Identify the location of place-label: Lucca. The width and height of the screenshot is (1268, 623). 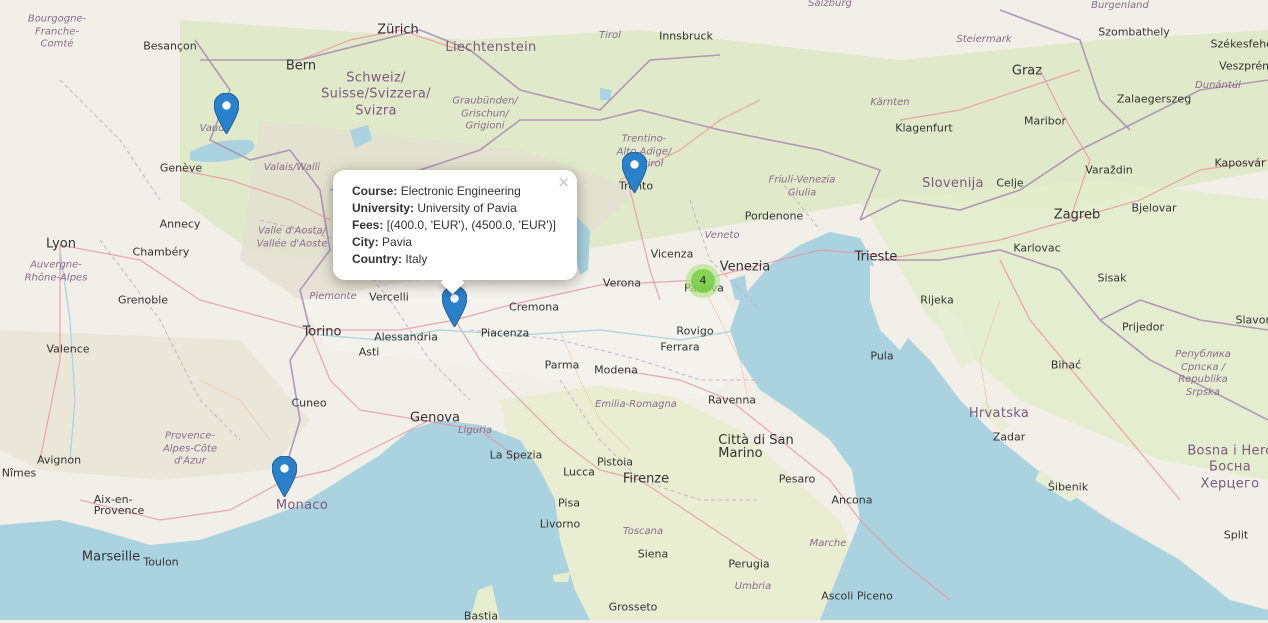
(579, 472).